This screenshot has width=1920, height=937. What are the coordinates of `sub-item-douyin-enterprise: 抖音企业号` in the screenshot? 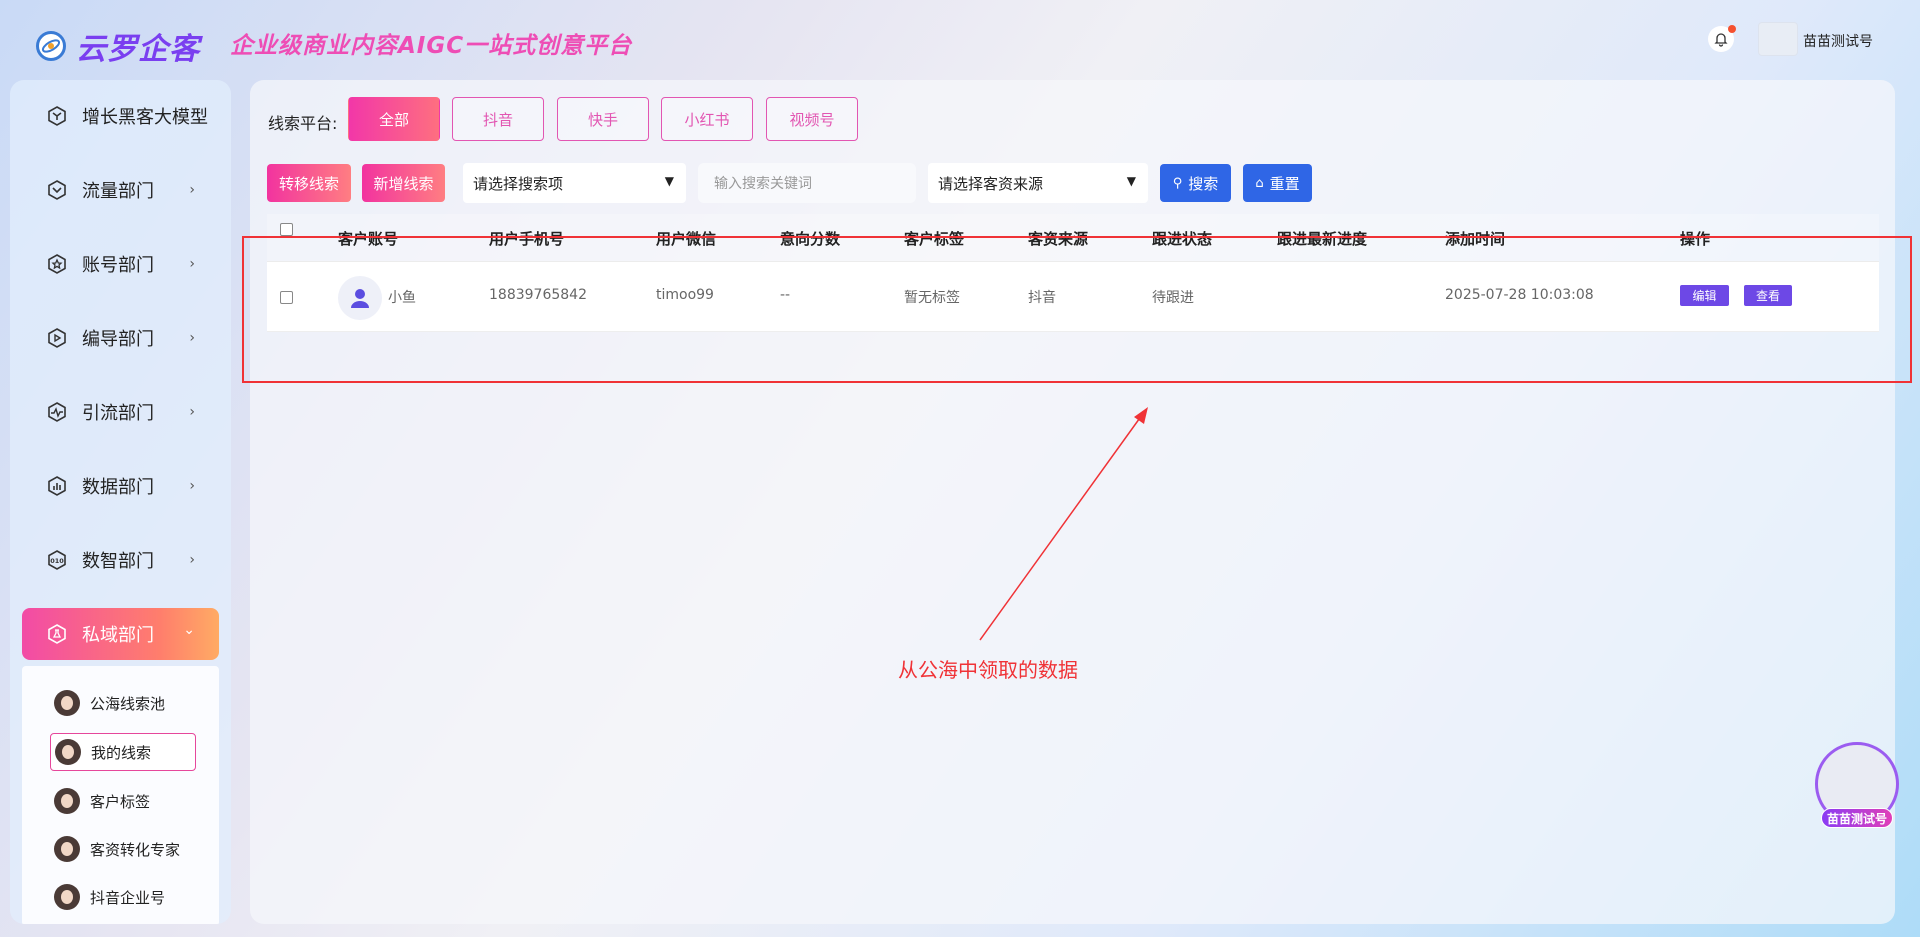 It's located at (107, 897).